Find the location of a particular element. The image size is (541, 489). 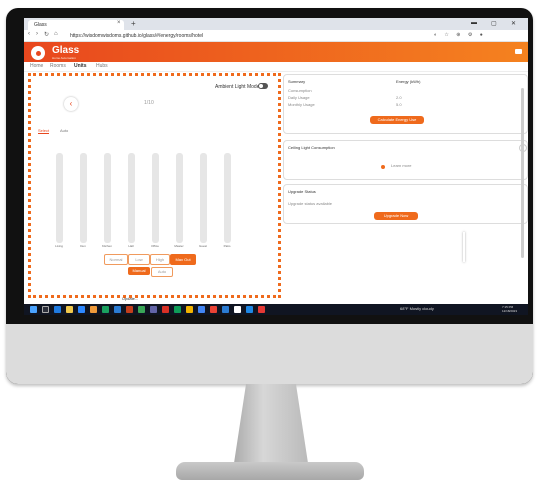

chip-high: High is located at coordinates (160, 259).